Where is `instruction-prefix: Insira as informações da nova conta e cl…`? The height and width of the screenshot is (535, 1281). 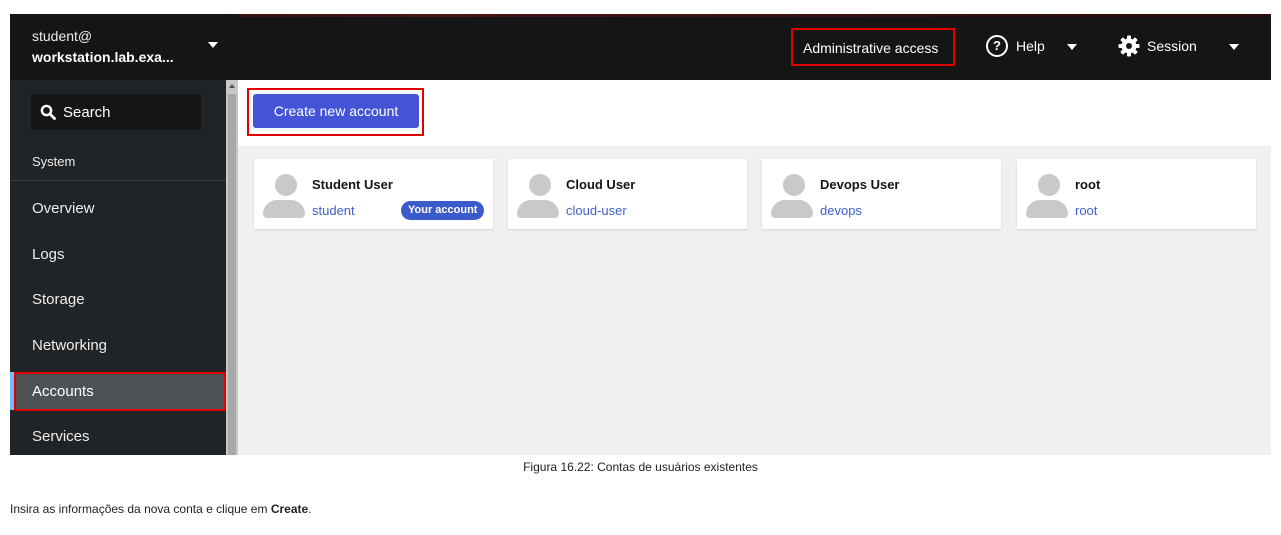 instruction-prefix: Insira as informações da nova conta e cl… is located at coordinates (140, 509).